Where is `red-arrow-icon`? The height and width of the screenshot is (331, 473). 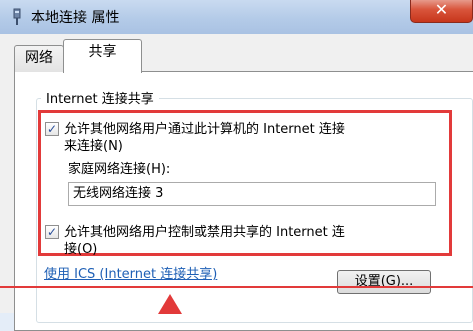 red-arrow-icon is located at coordinates (170, 304).